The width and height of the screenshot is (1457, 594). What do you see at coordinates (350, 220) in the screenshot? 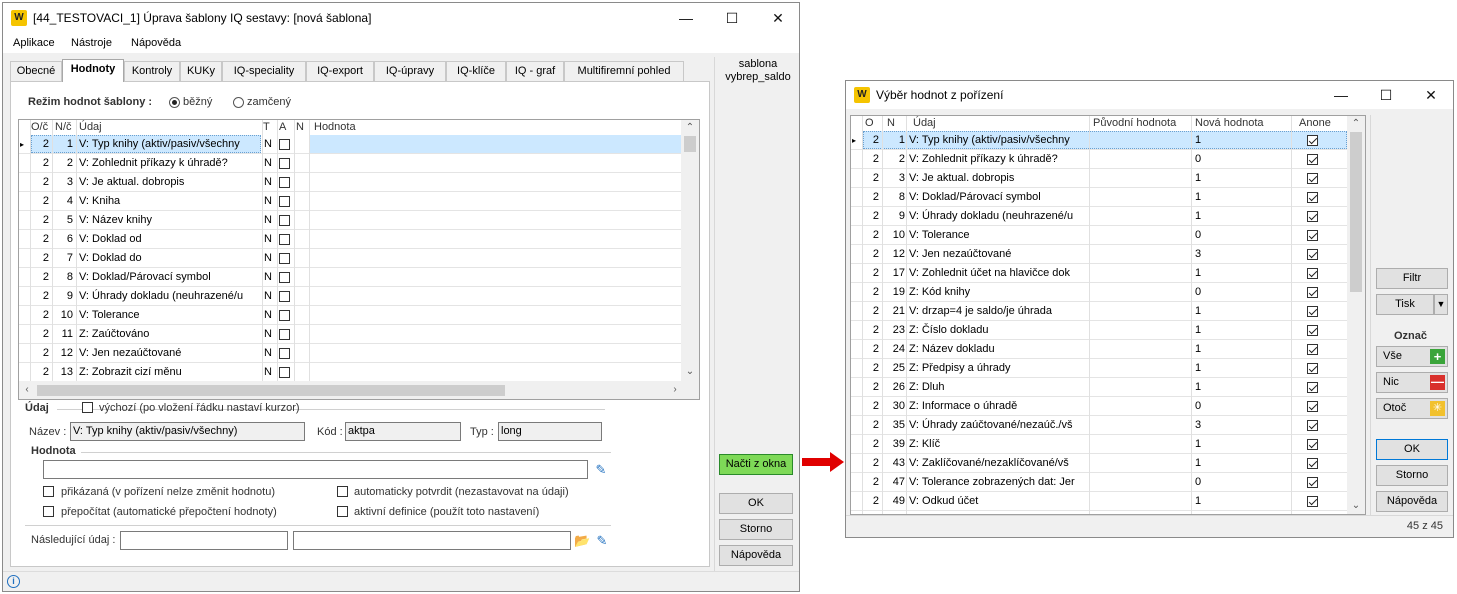
I see `table-row: 2 5 V: Název knihy N` at bounding box center [350, 220].